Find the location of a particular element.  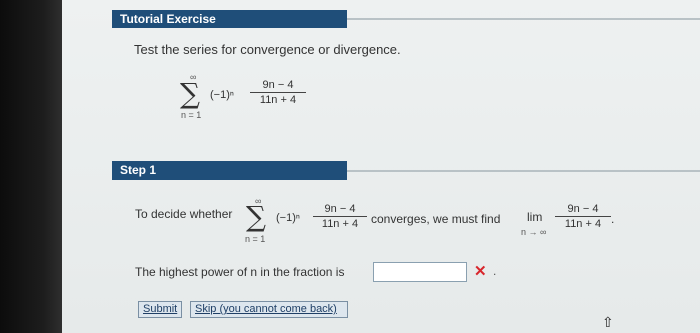

submit-button: Submit is located at coordinates (160, 309).